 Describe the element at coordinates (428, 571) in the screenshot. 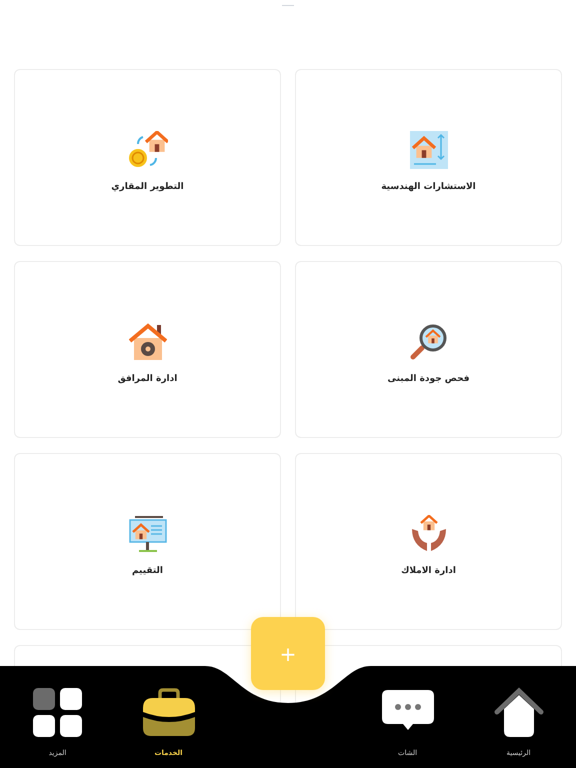

I see `service-label: ادارة الاملاك` at that location.